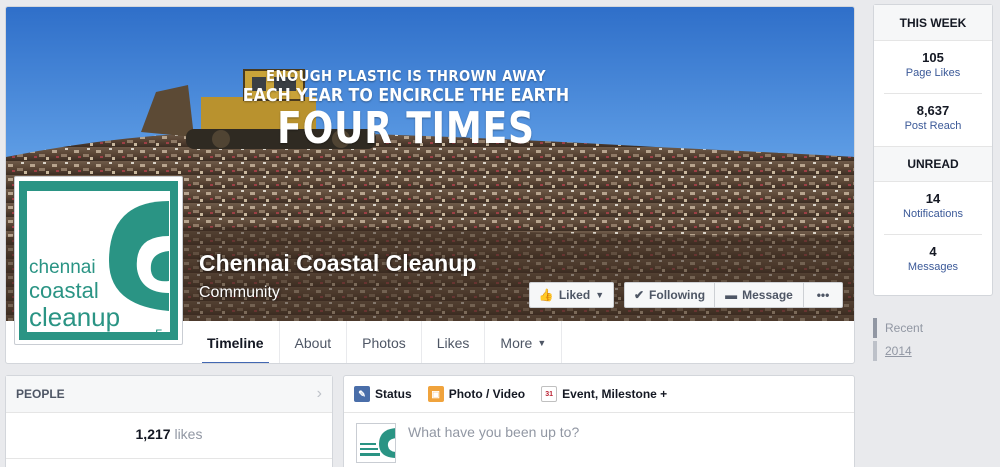 The image size is (1000, 467). What do you see at coordinates (516, 343) in the screenshot?
I see `tab-label: More` at bounding box center [516, 343].